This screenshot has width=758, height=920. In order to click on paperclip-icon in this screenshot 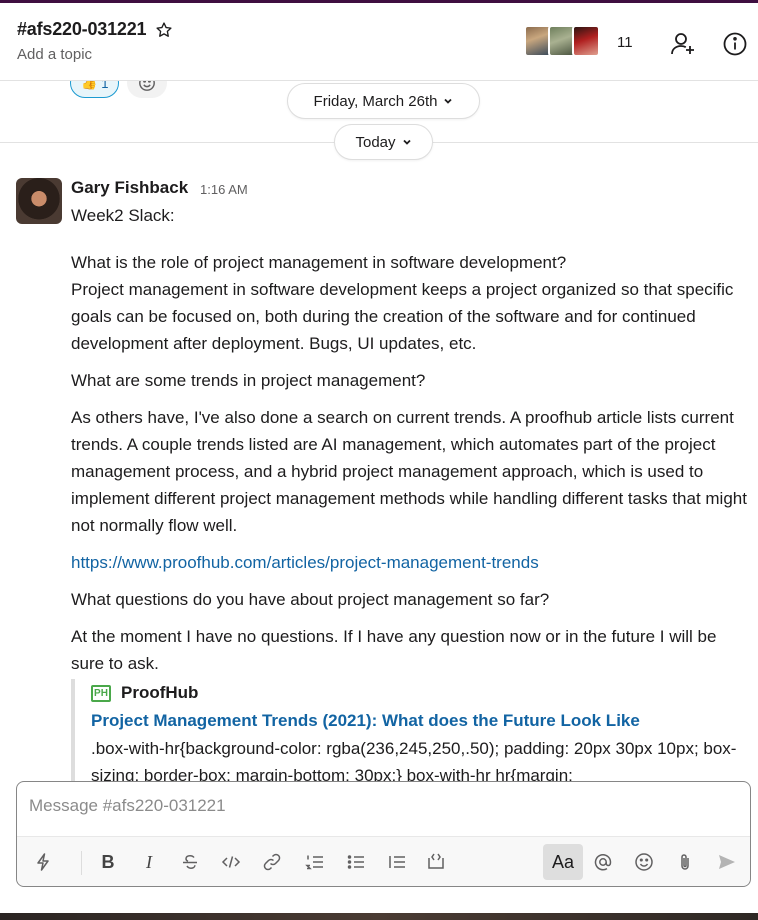, I will do `click(685, 862)`.